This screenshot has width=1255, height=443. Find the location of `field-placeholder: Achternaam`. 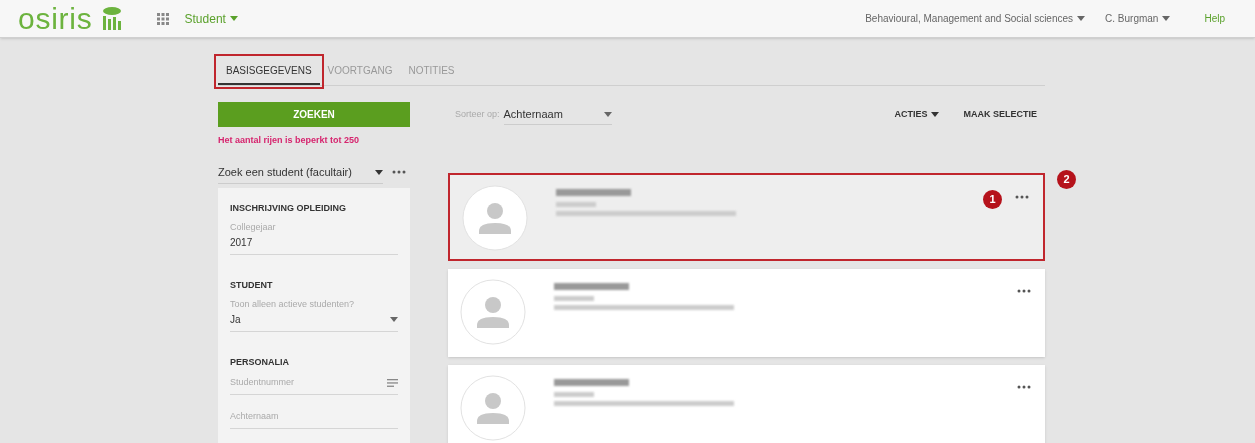

field-placeholder: Achternaam is located at coordinates (255, 417).